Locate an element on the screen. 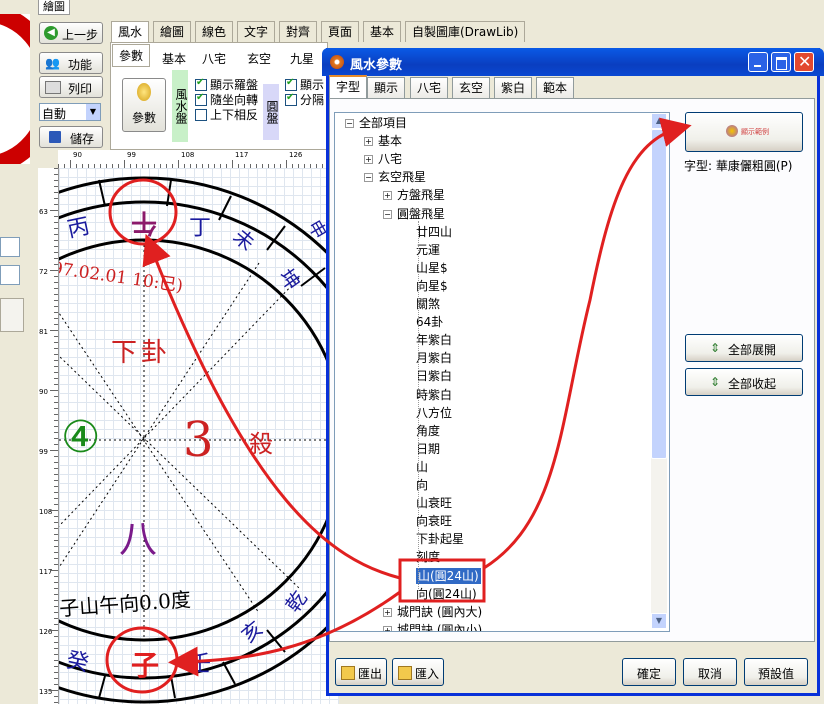 This screenshot has height=704, width=824. ruler-h-label: 90 is located at coordinates (77, 155).